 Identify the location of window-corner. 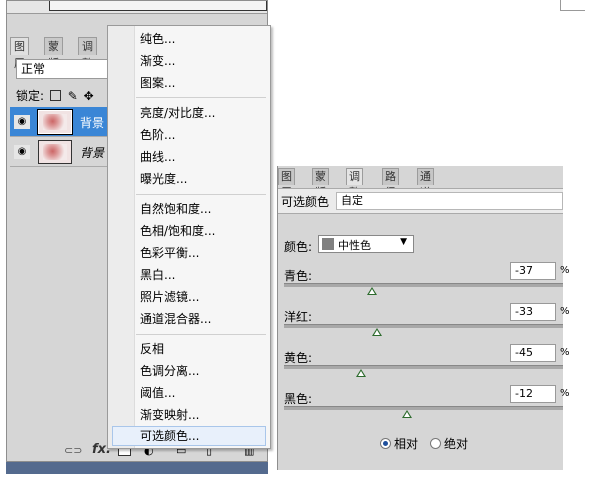
(572, 5).